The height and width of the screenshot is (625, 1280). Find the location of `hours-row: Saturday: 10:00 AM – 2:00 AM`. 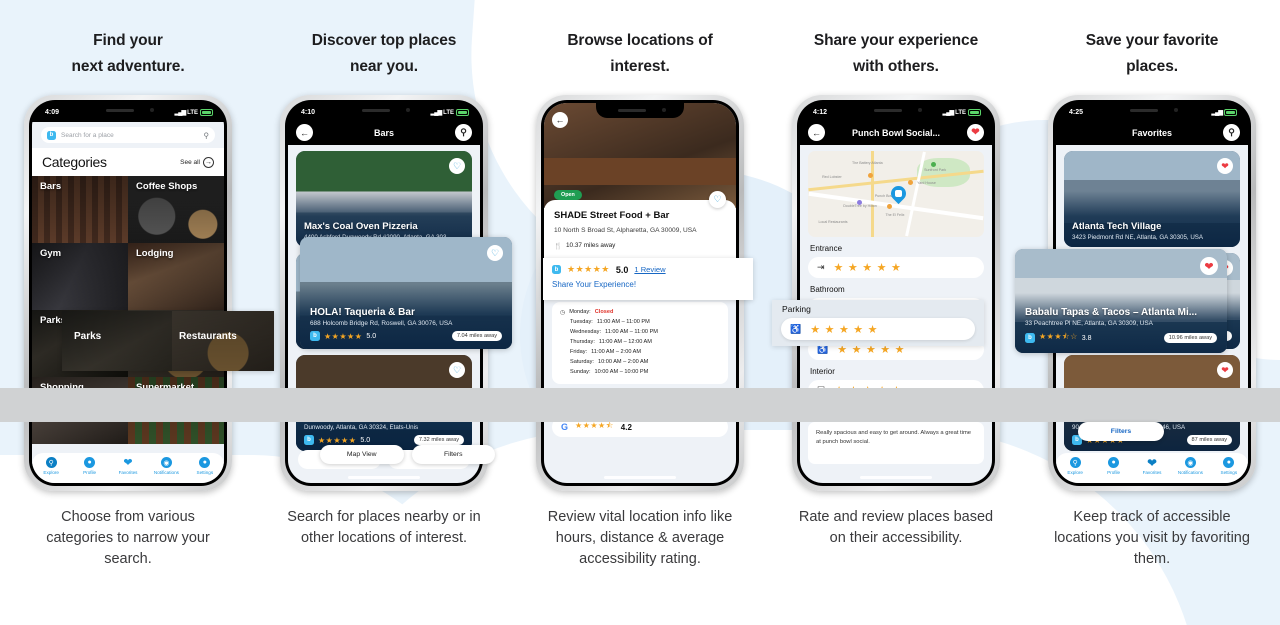

hours-row: Saturday: 10:00 AM – 2:00 AM is located at coordinates (640, 363).